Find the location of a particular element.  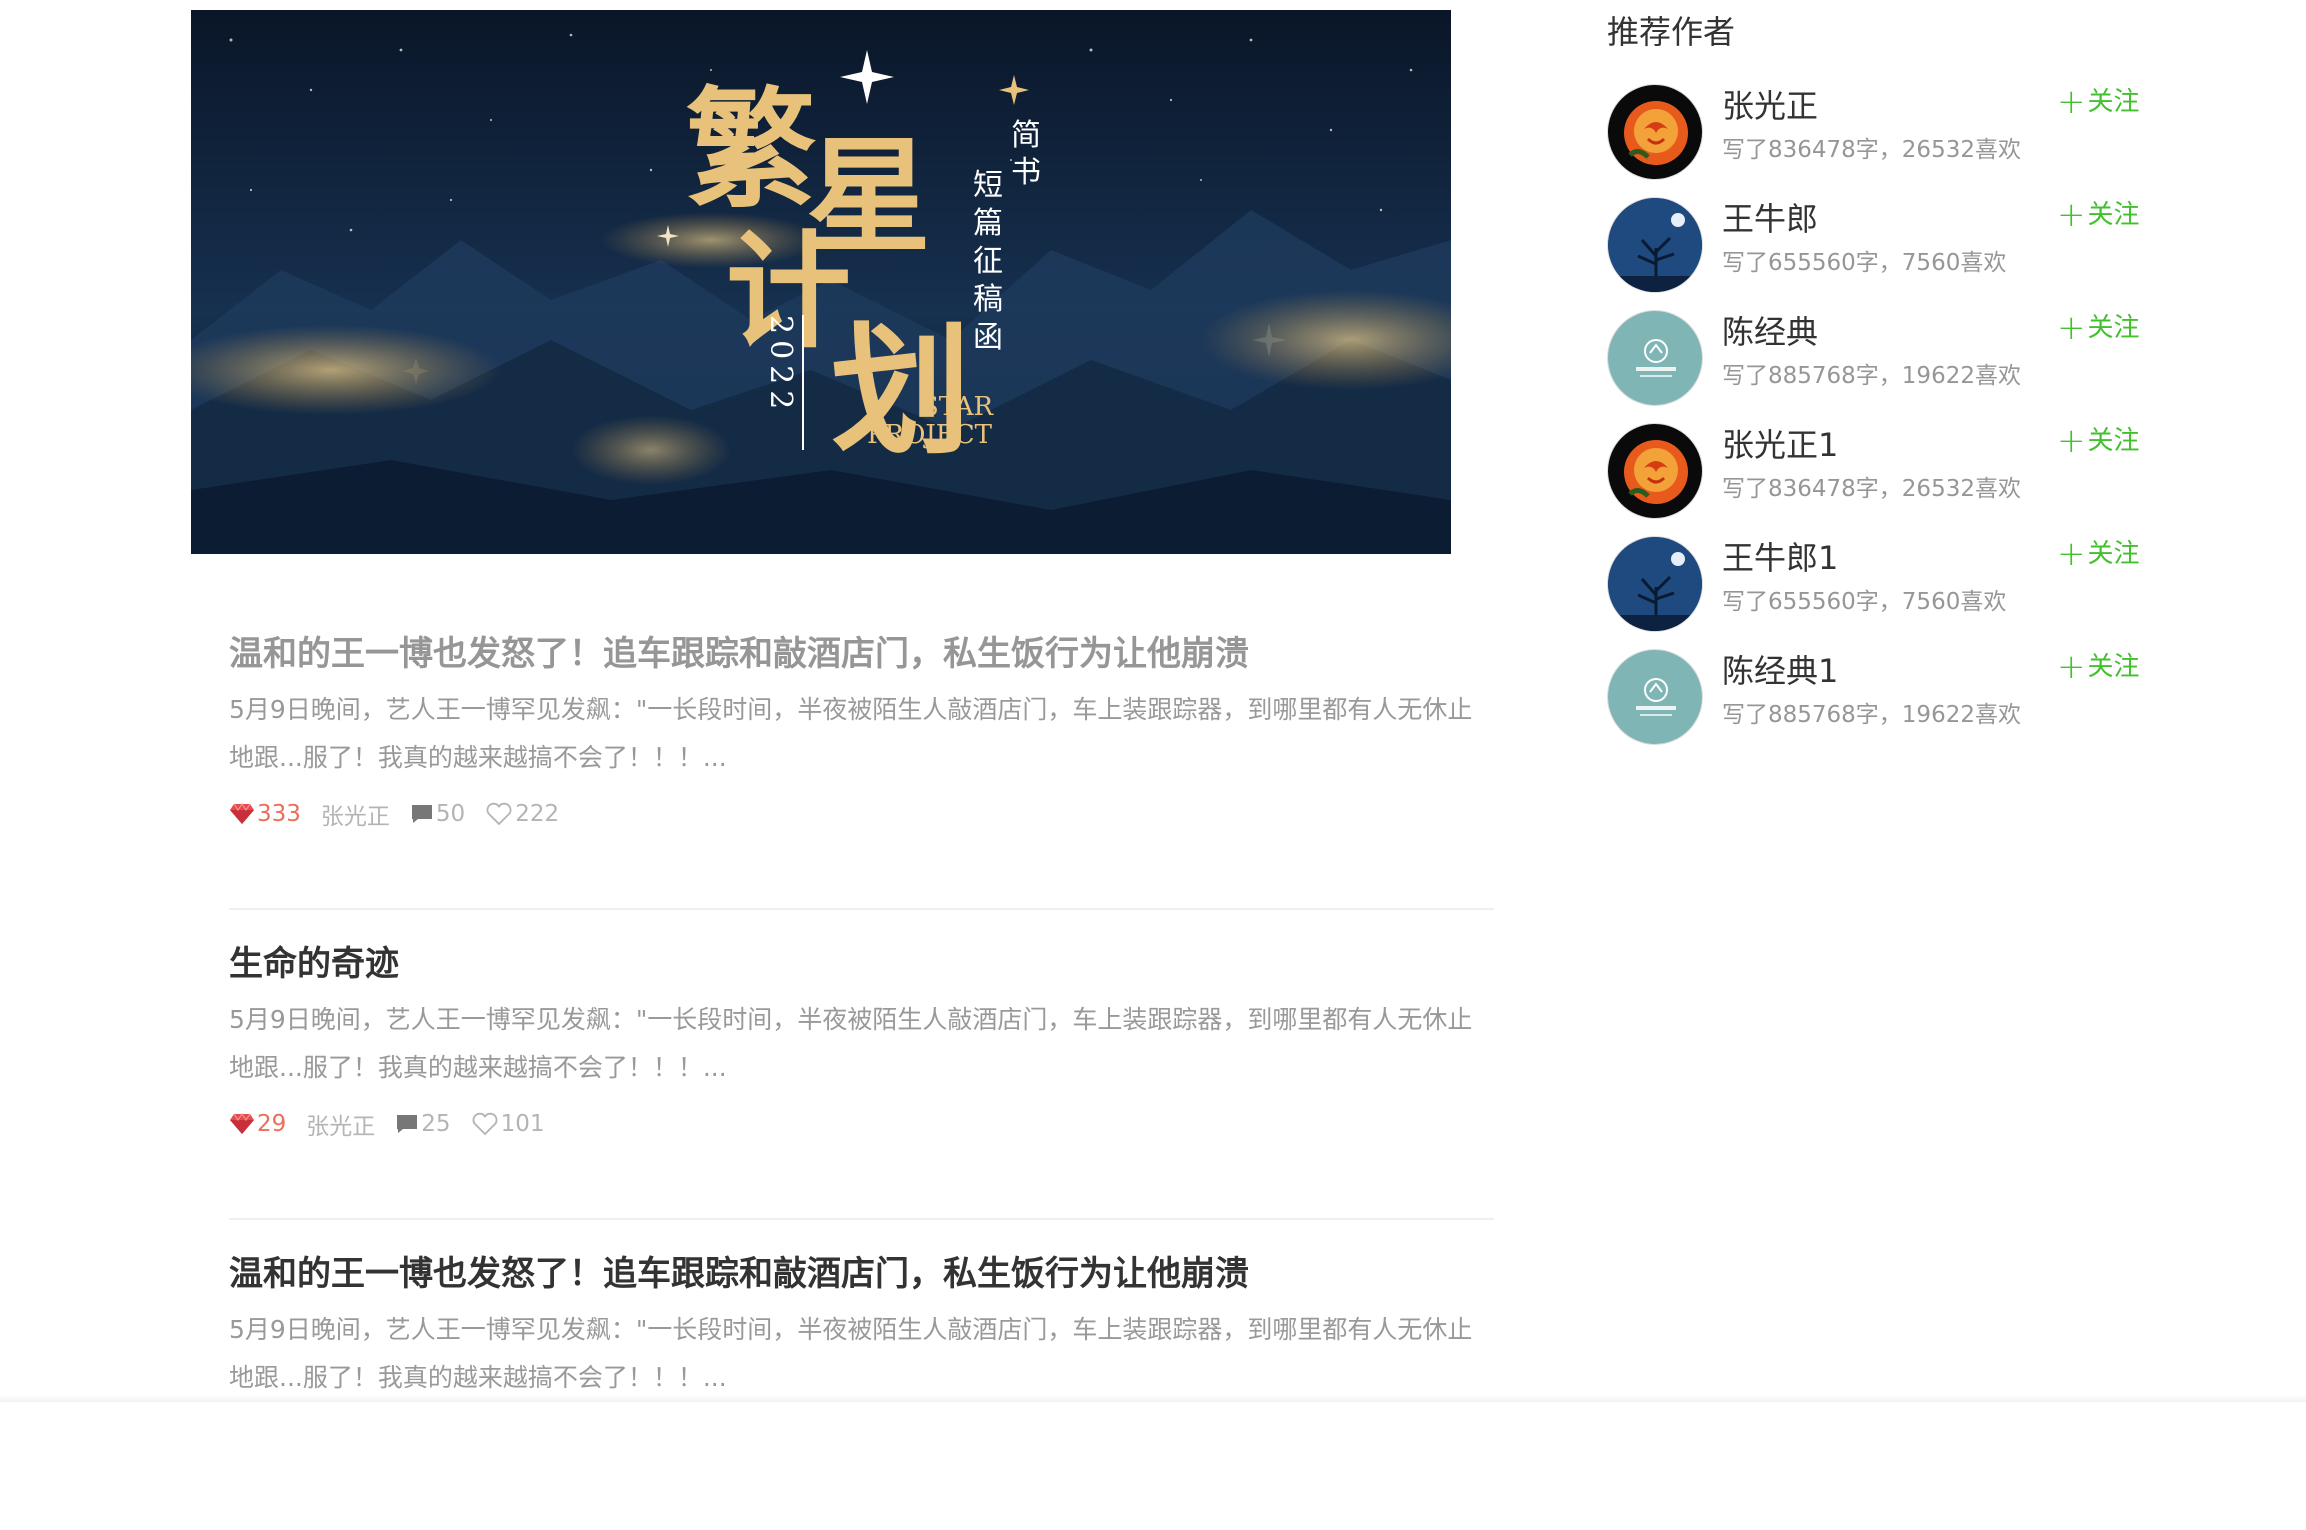

author-name: 王牛郎 is located at coordinates (1770, 219).